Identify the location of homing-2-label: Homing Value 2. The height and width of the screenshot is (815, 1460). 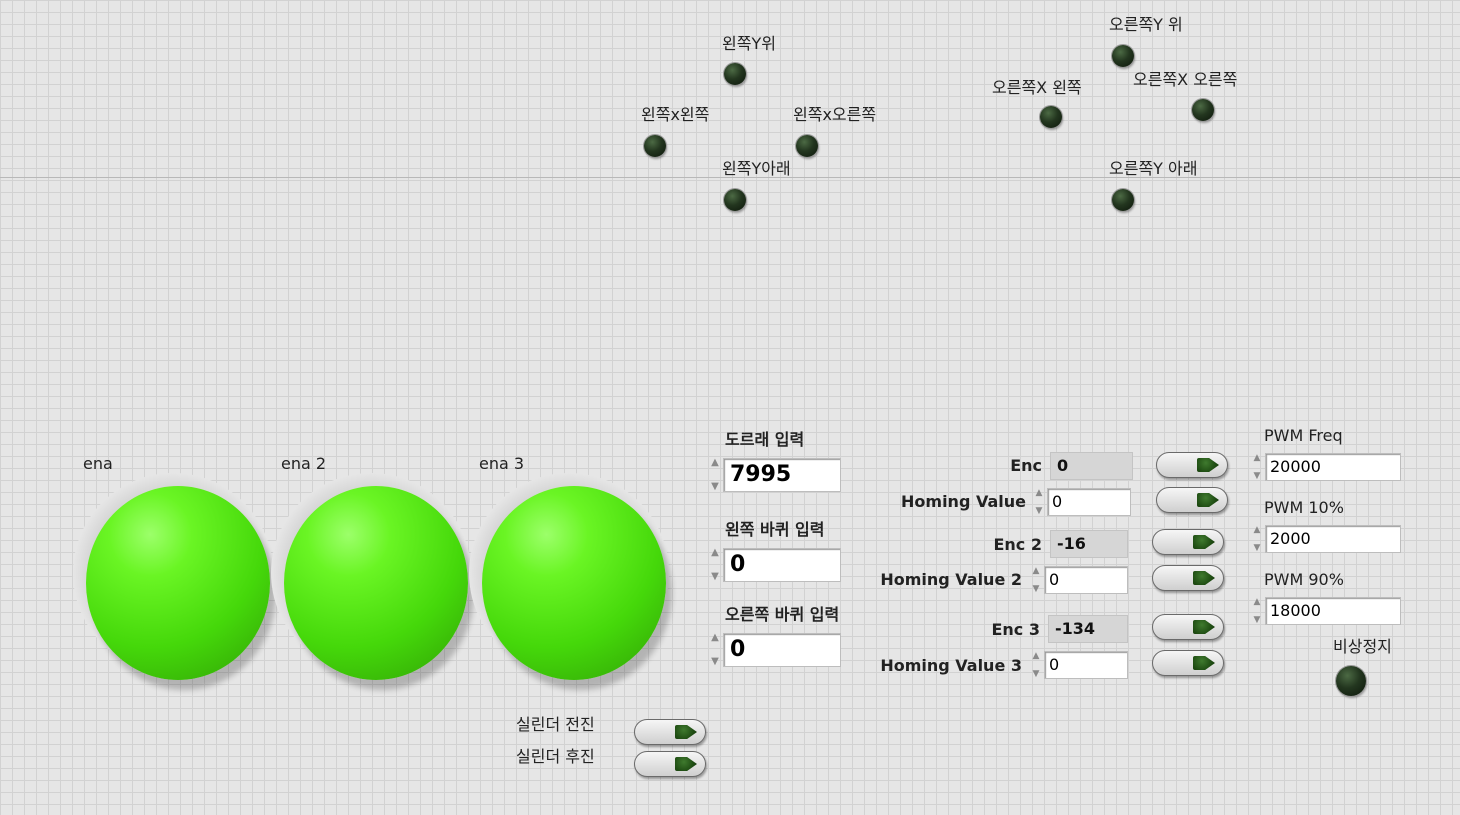
(951, 579).